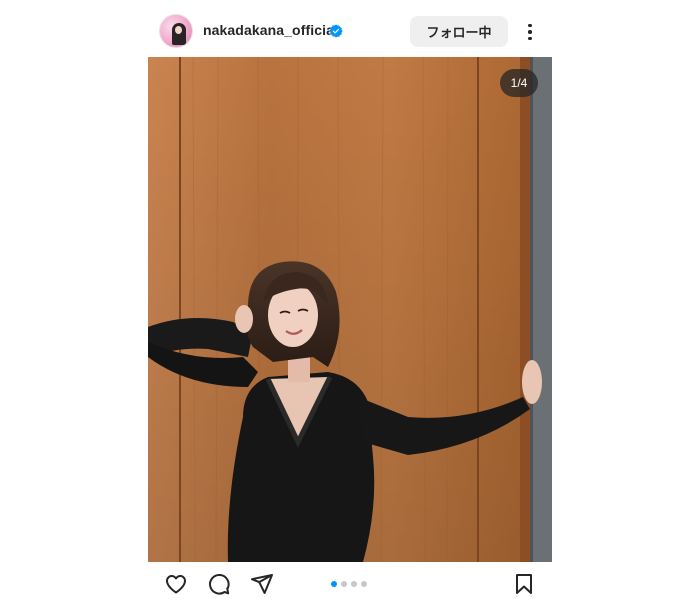 The height and width of the screenshot is (600, 700). I want to click on verified-badge-icon, so click(336, 31).